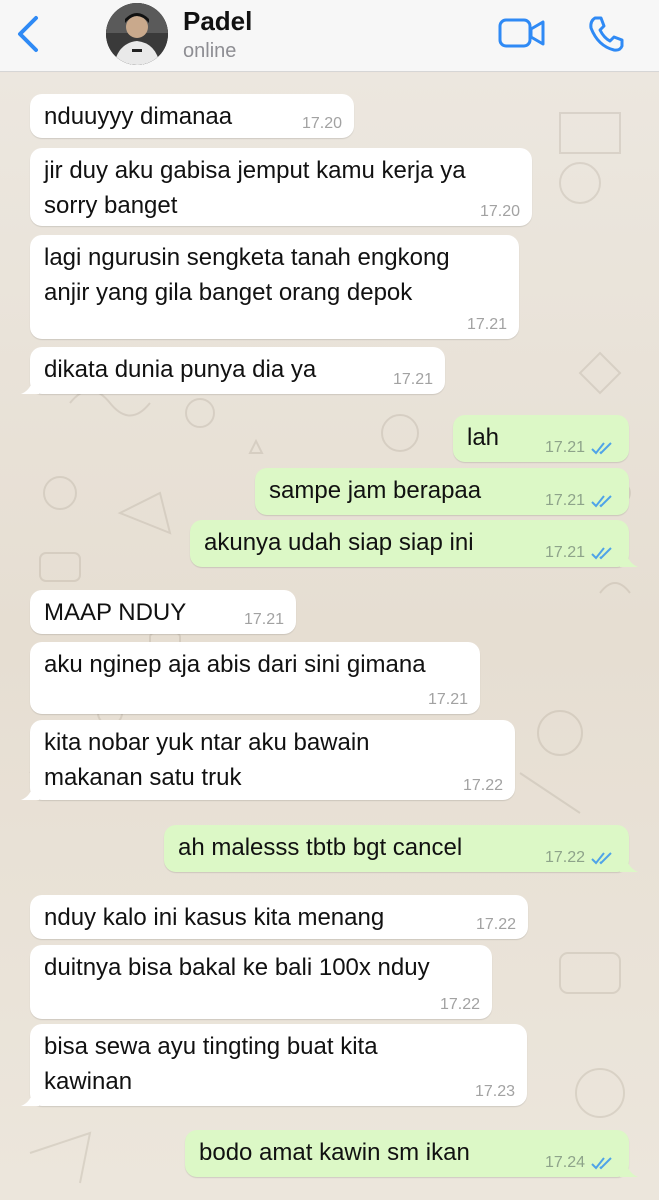 This screenshot has height=1200, width=659. Describe the element at coordinates (414, 543) in the screenshot. I see `outgoing-message: akunya udah siap siap ini 17.21` at that location.